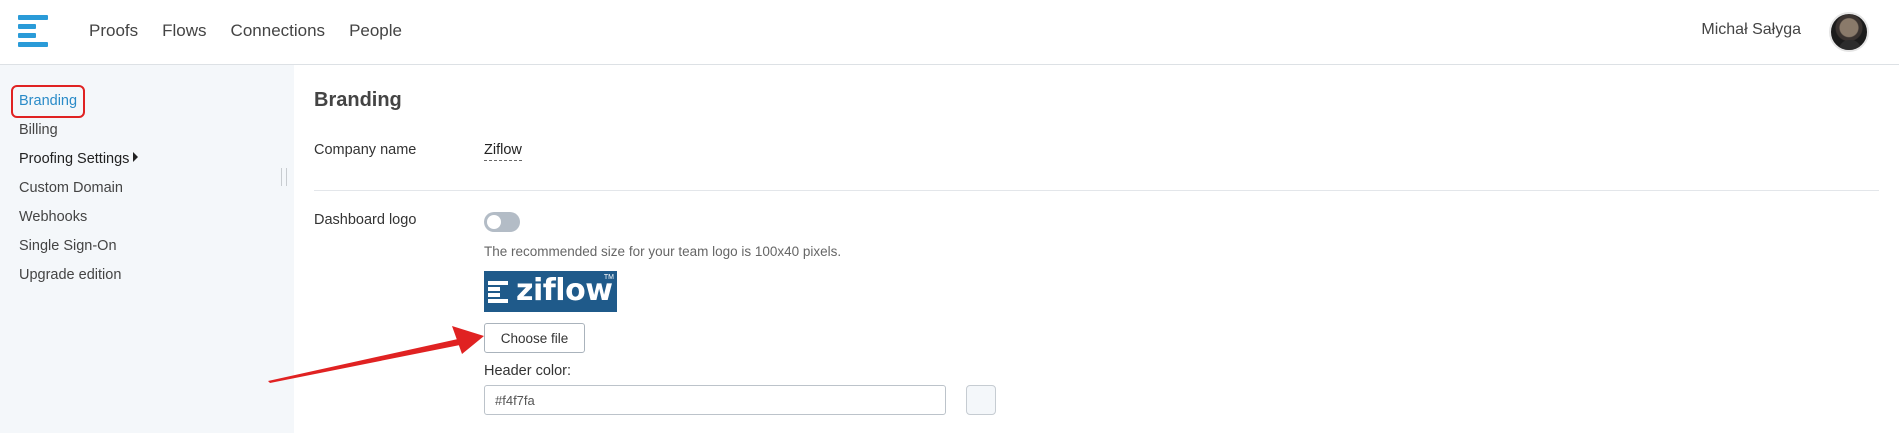 This screenshot has width=1899, height=433. I want to click on avatar, so click(1849, 32).